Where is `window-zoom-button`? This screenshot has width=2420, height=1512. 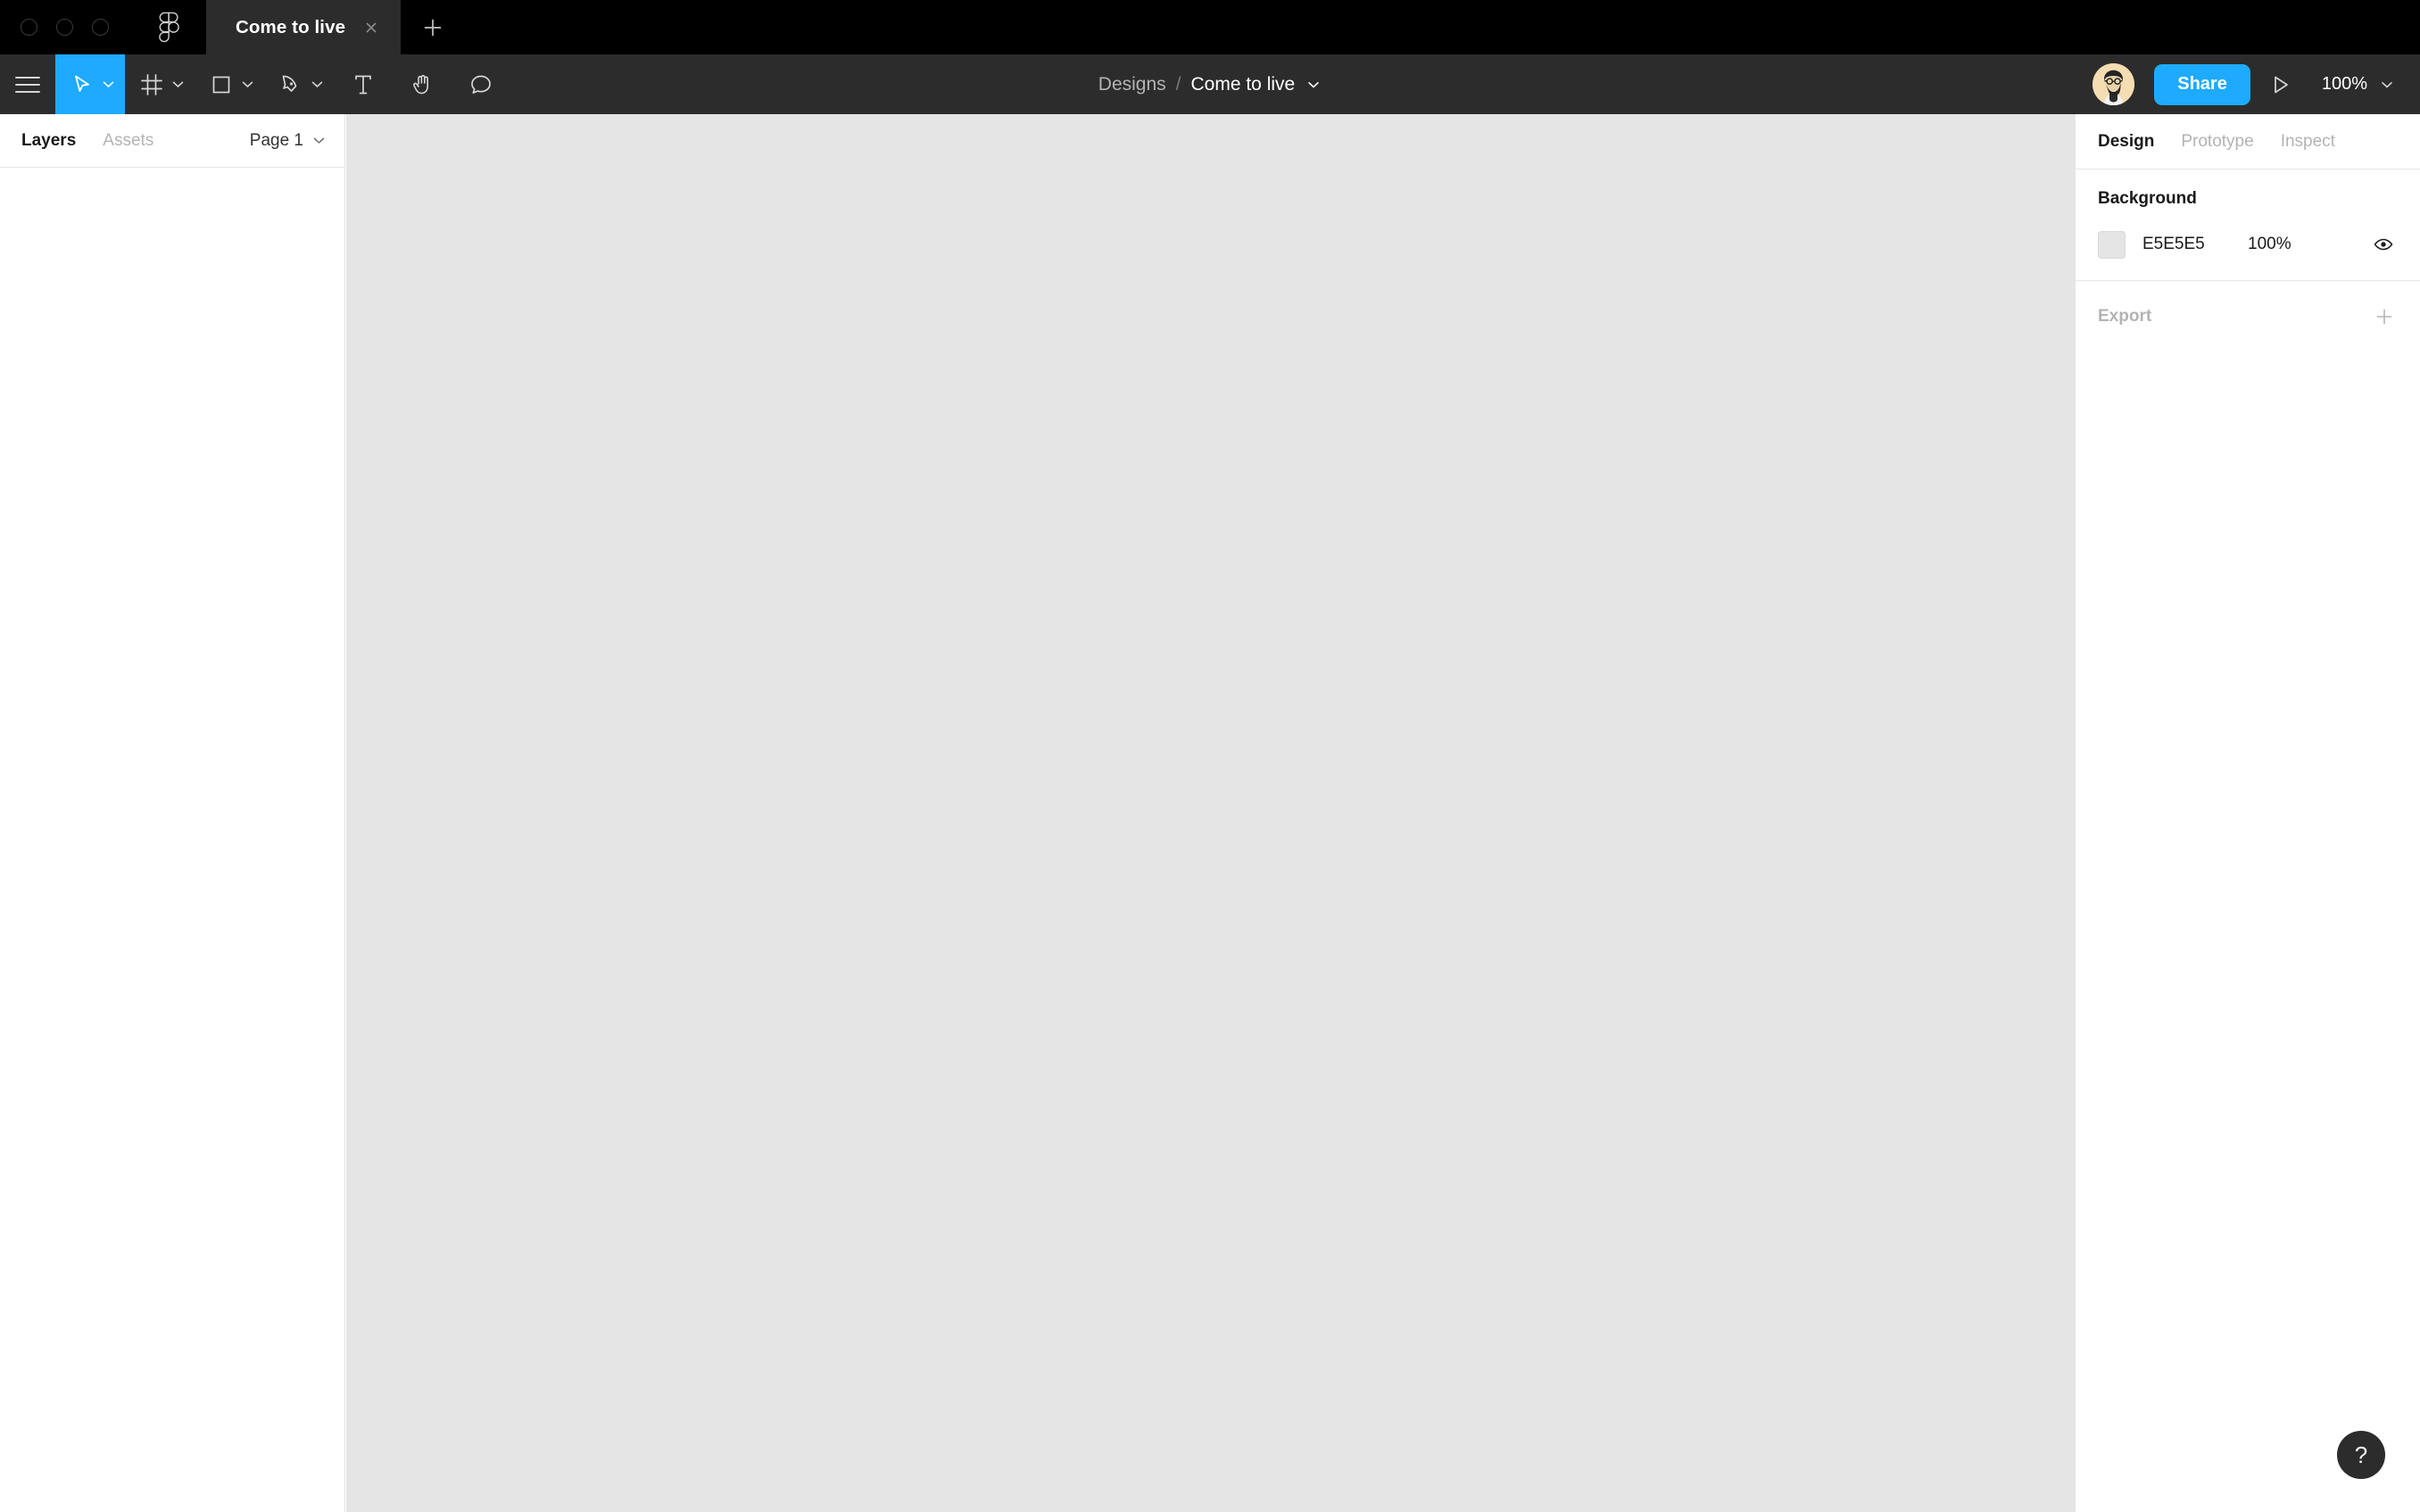
window-zoom-button is located at coordinates (100, 27).